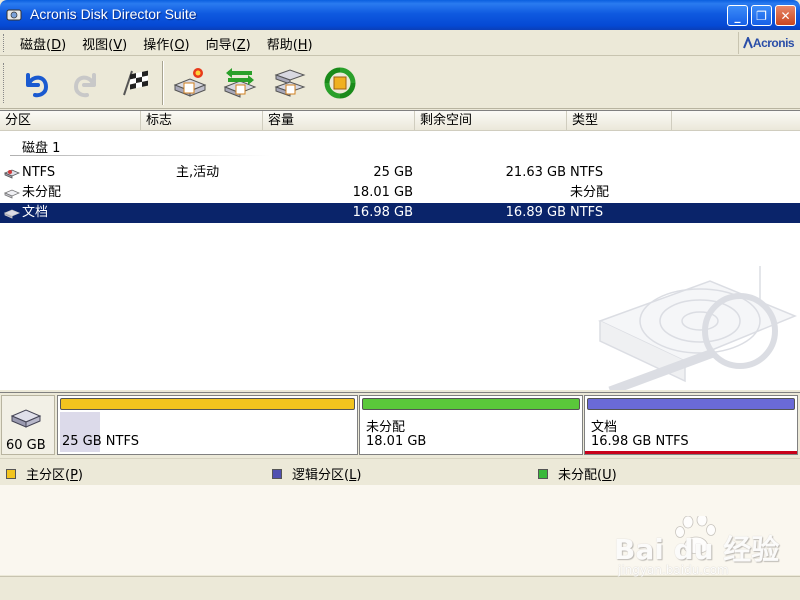  What do you see at coordinates (785, 15) in the screenshot?
I see `close-button: ✕` at bounding box center [785, 15].